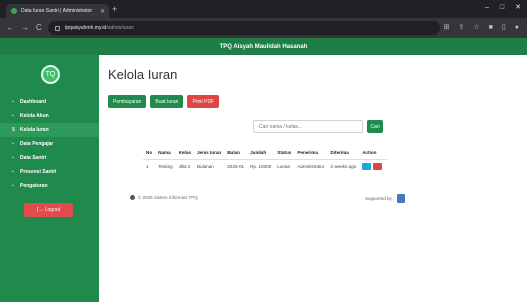 This screenshot has height=302, width=527. I want to click on footer: © 2025 Sistem Informasi TPQ, so click(164, 197).